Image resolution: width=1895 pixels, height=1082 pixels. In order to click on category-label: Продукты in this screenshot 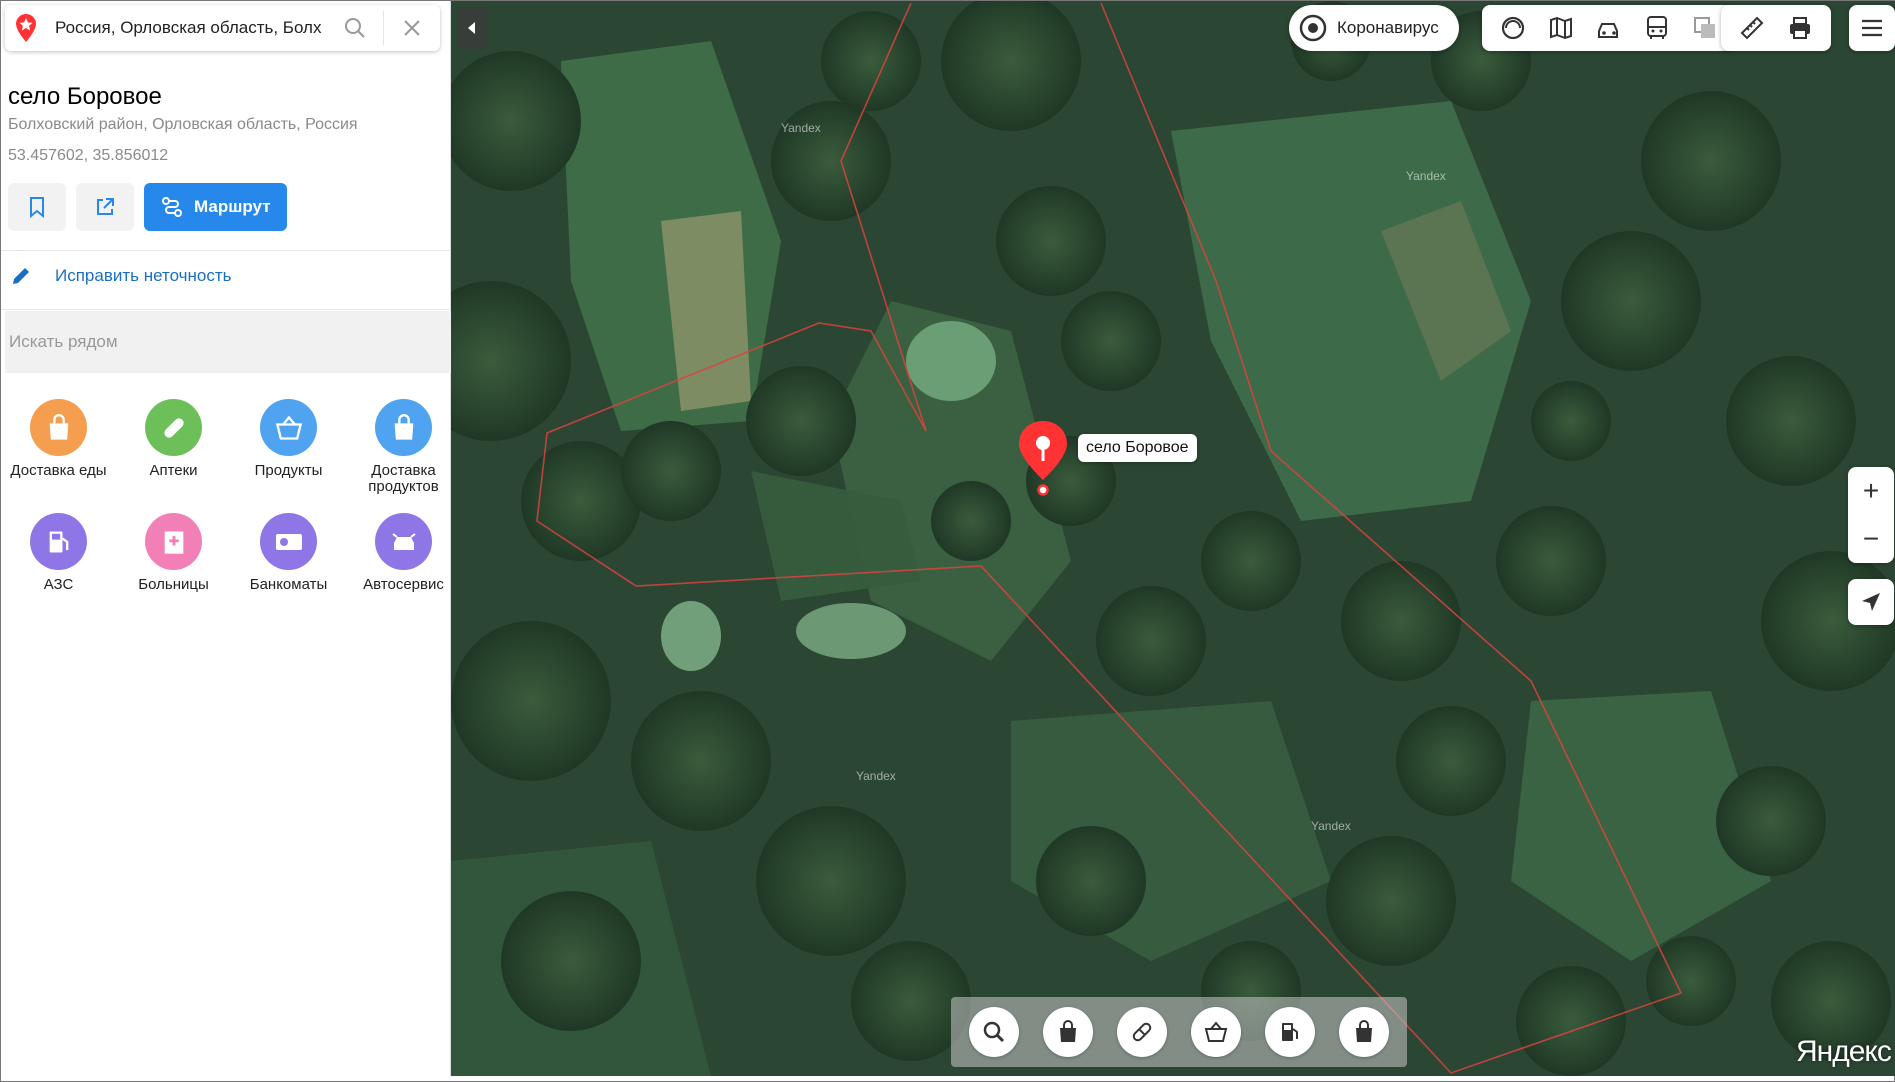, I will do `click(288, 470)`.